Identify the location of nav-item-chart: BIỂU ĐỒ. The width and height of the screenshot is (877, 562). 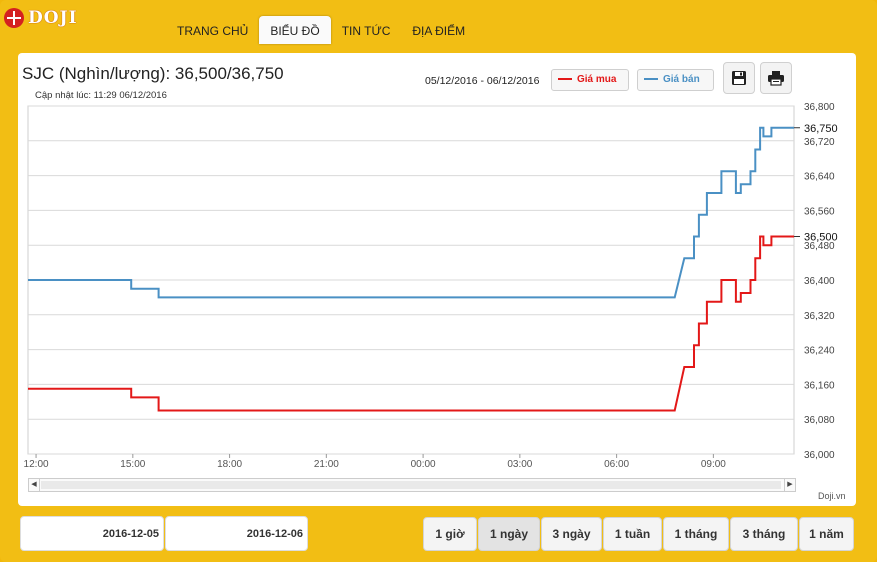
(295, 30).